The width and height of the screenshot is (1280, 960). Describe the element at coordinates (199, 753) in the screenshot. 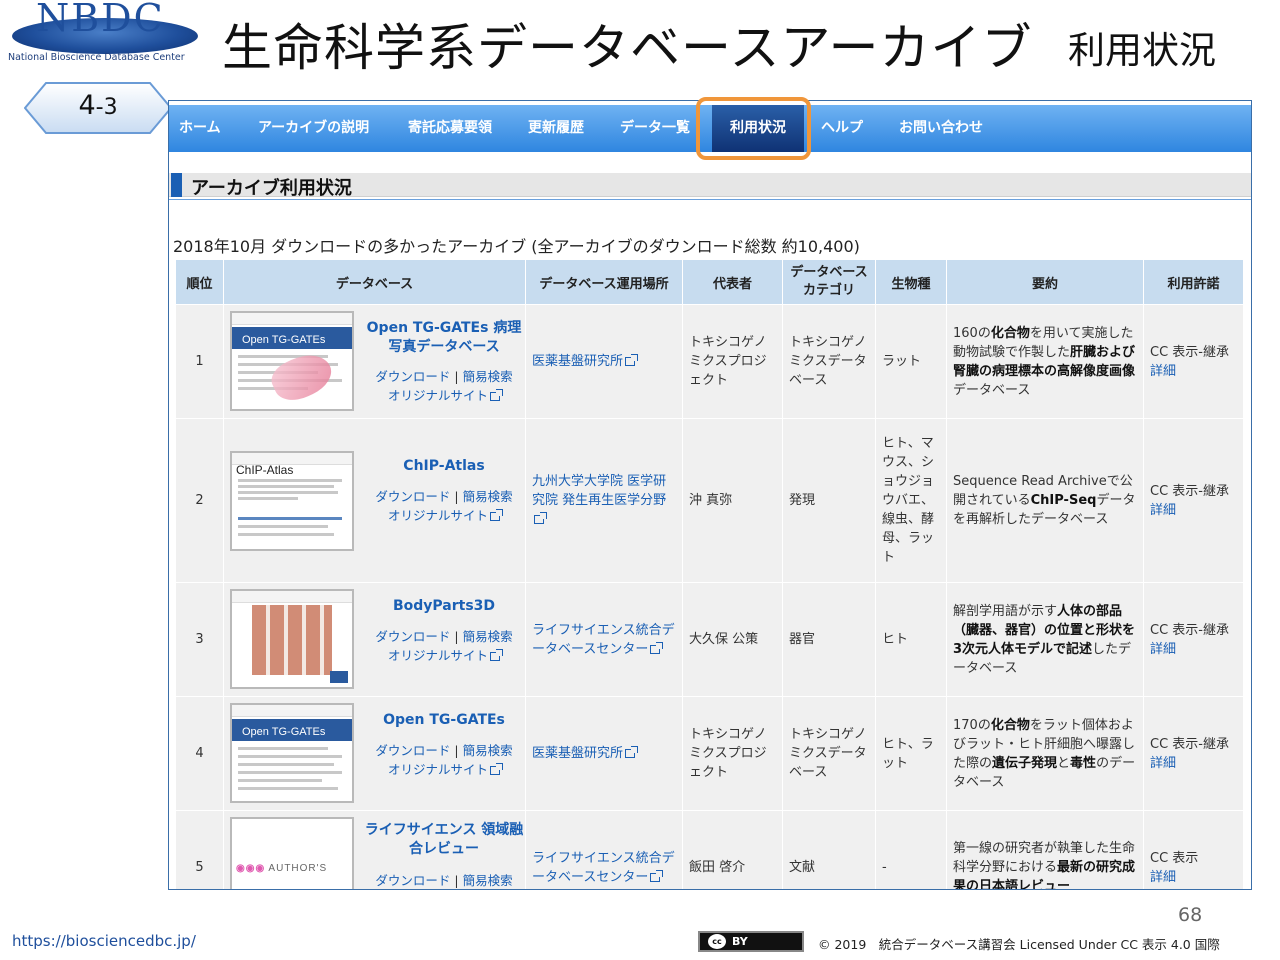

I see `rank-cell: 4` at that location.